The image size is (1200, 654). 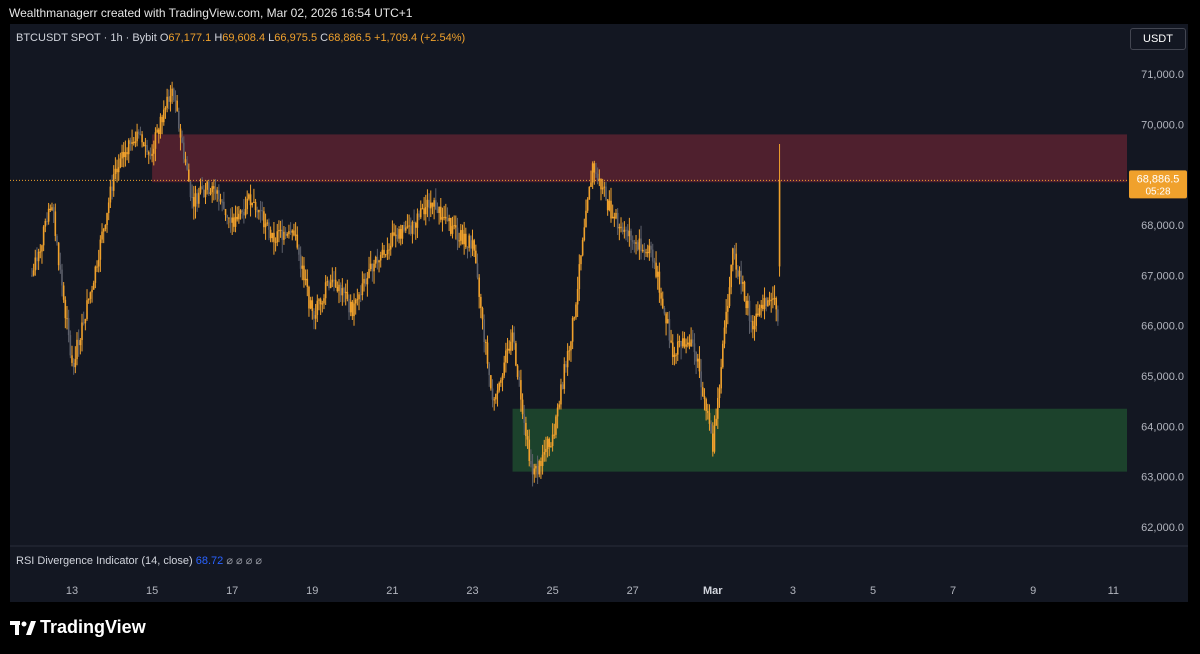 I want to click on tradingview-brand: TradingView, so click(x=78, y=627).